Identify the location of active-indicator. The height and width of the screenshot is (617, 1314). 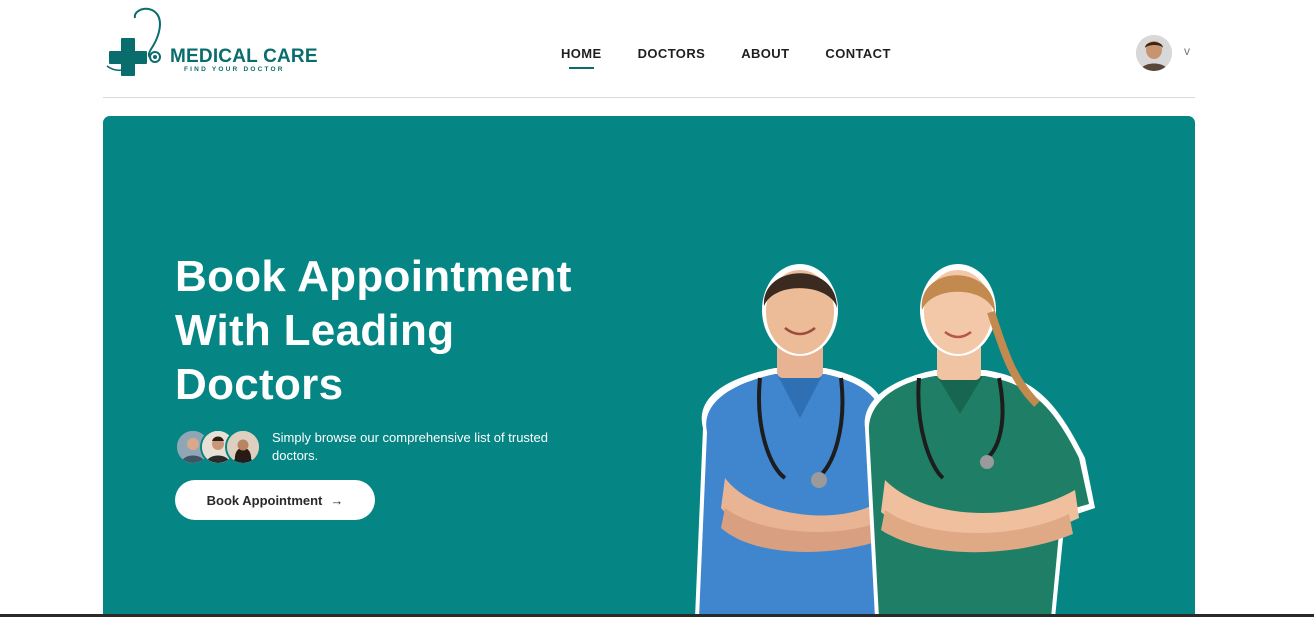
(581, 68).